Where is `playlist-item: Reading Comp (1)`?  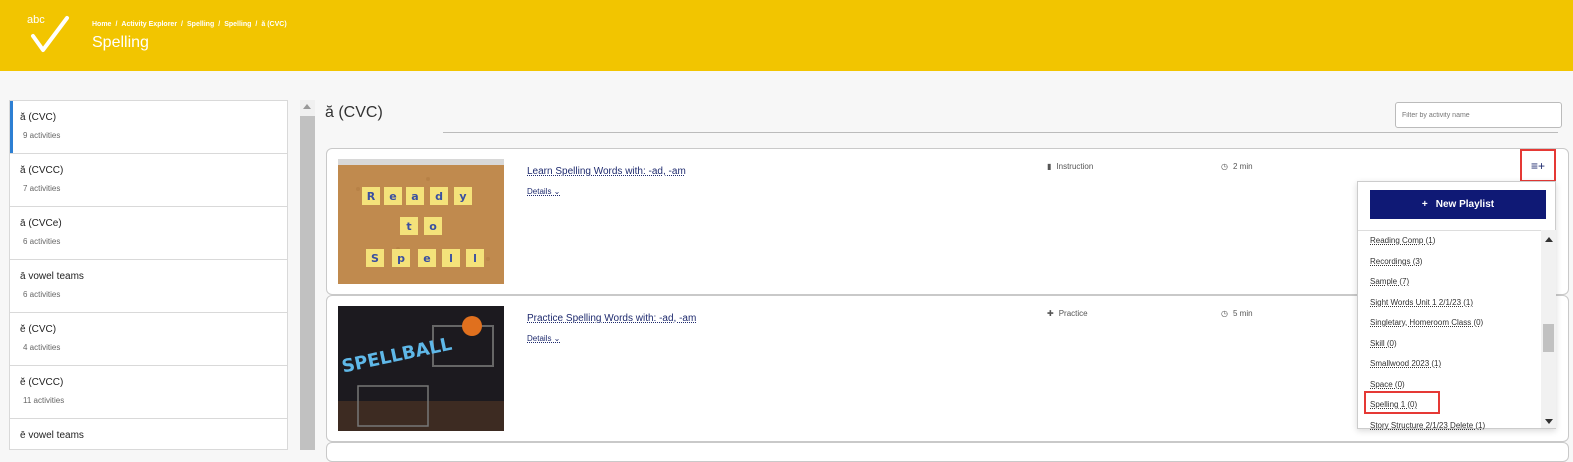
playlist-item: Reading Comp (1) is located at coordinates (1449, 241).